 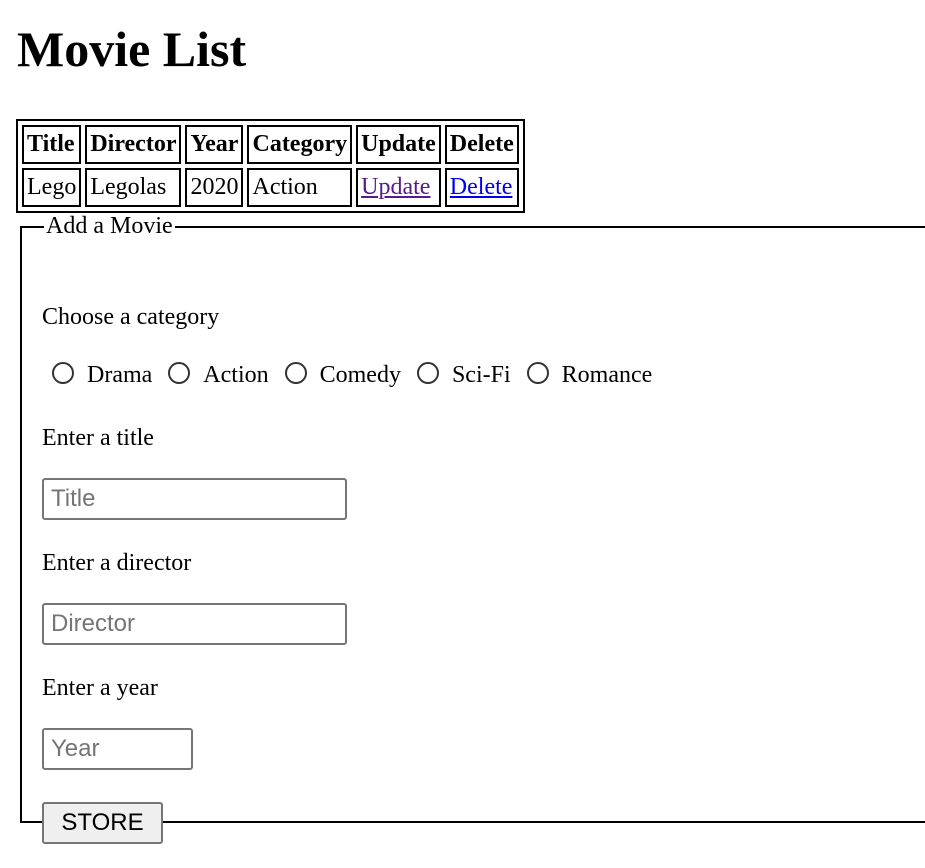 I want to click on header-year: Year, so click(x=214, y=144).